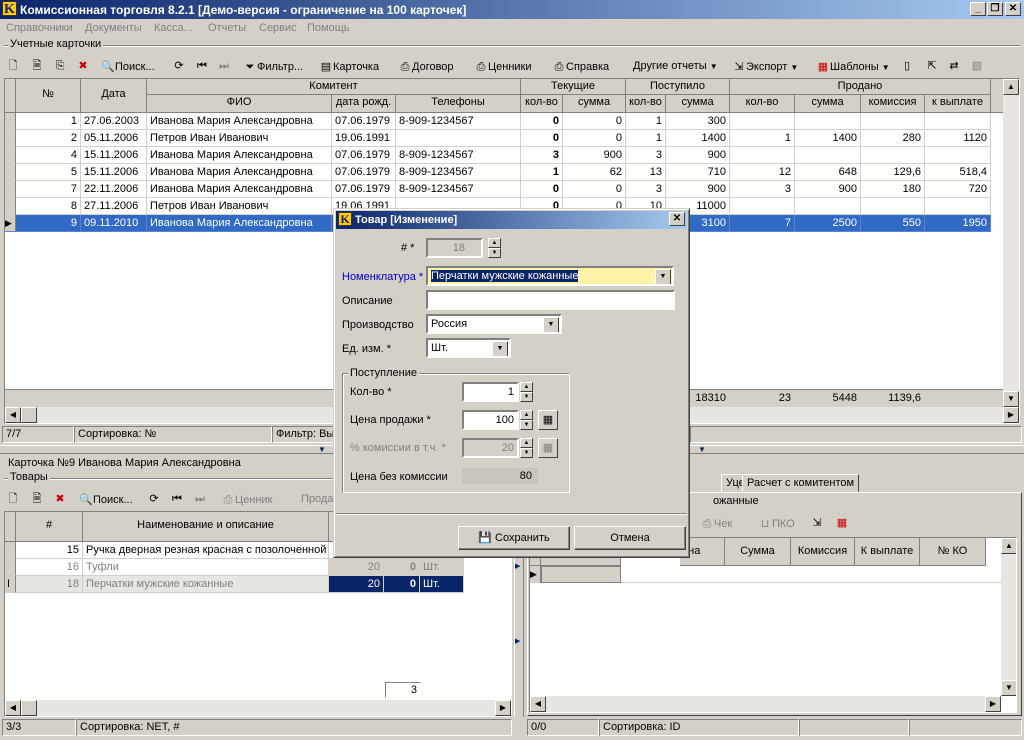 The height and width of the screenshot is (740, 1024). I want to click on import-icon: ⇱, so click(932, 66).